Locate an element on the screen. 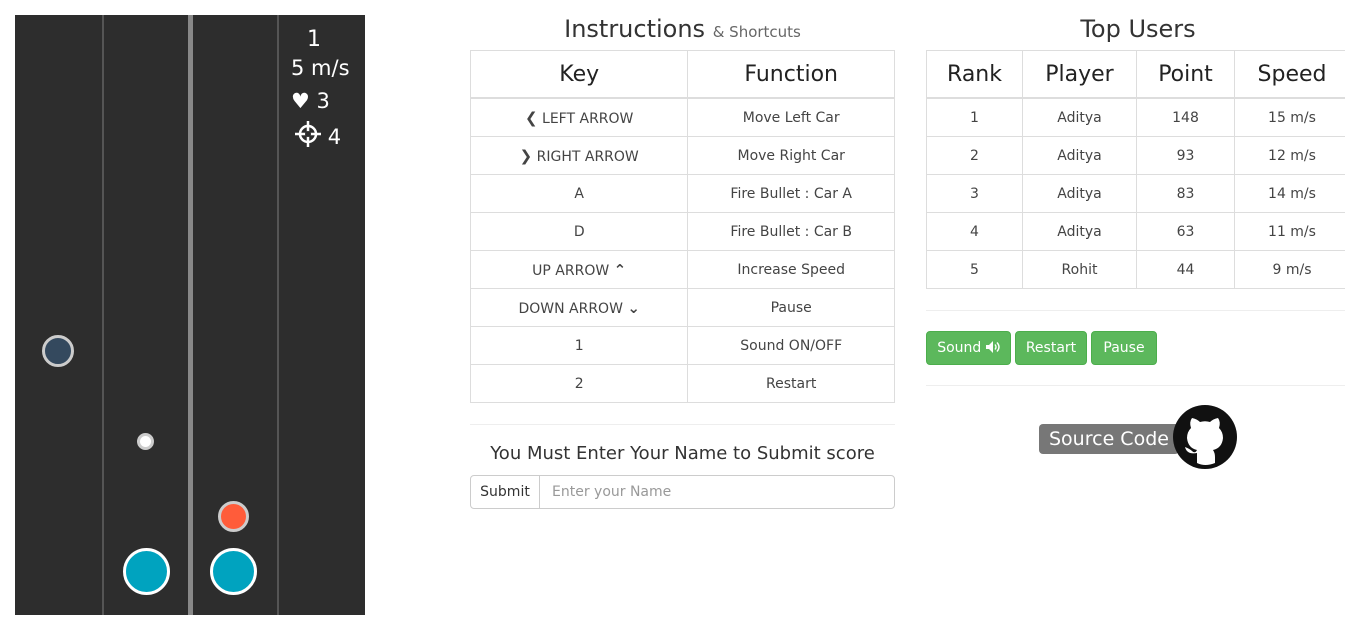 The width and height of the screenshot is (1345, 617). player-header: Player is located at coordinates (1079, 74).